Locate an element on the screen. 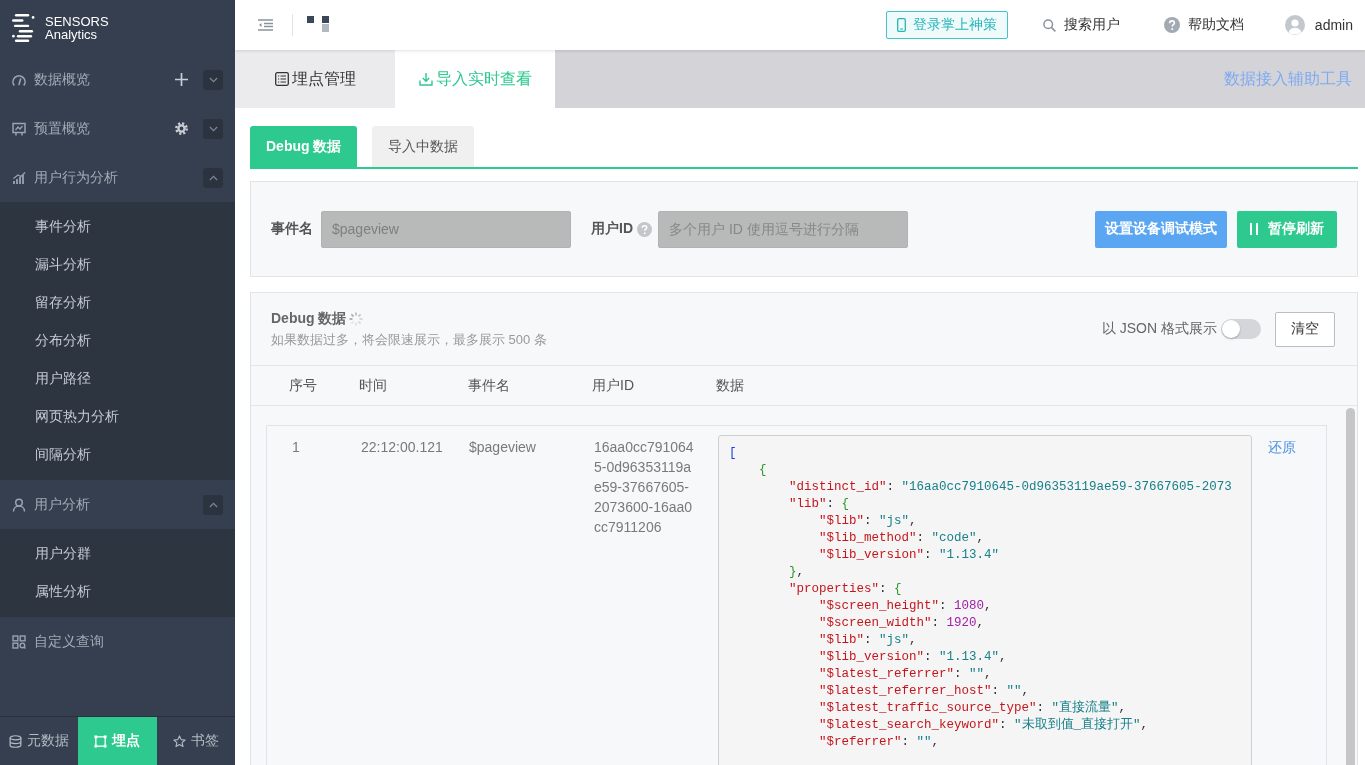  submenu-item: 事件分析 is located at coordinates (63, 227).